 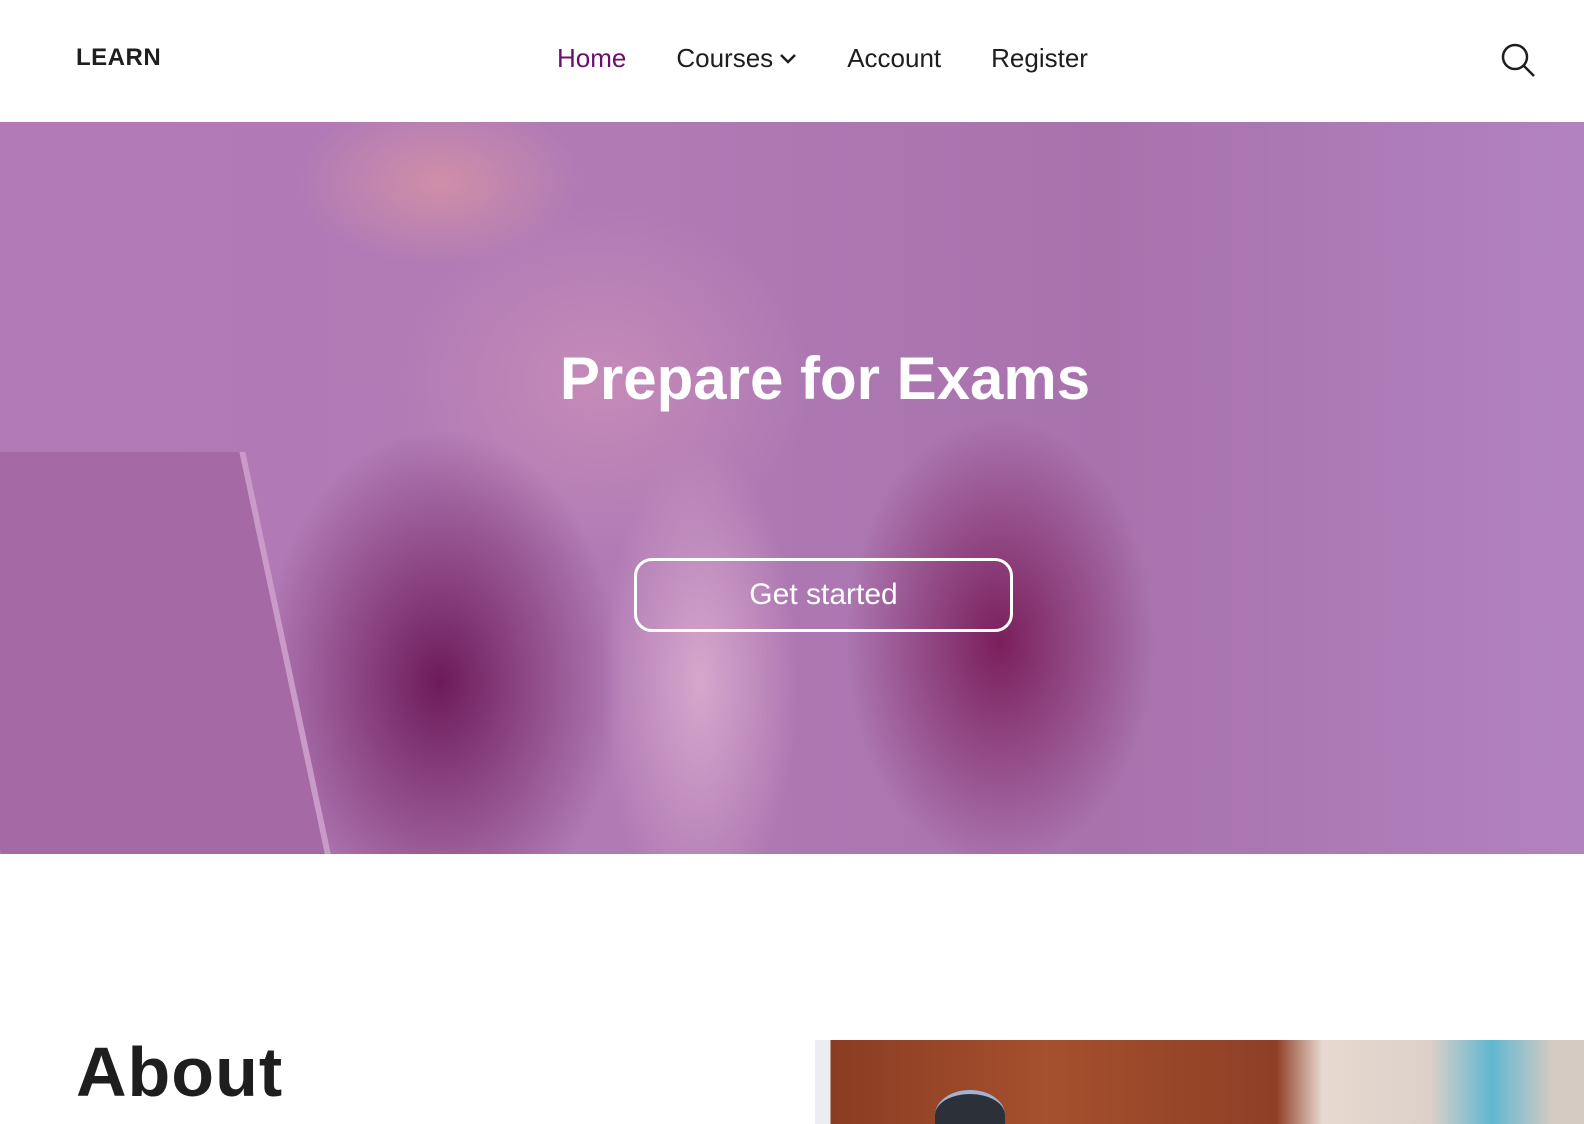 What do you see at coordinates (970, 1107) in the screenshot?
I see `cup-shape` at bounding box center [970, 1107].